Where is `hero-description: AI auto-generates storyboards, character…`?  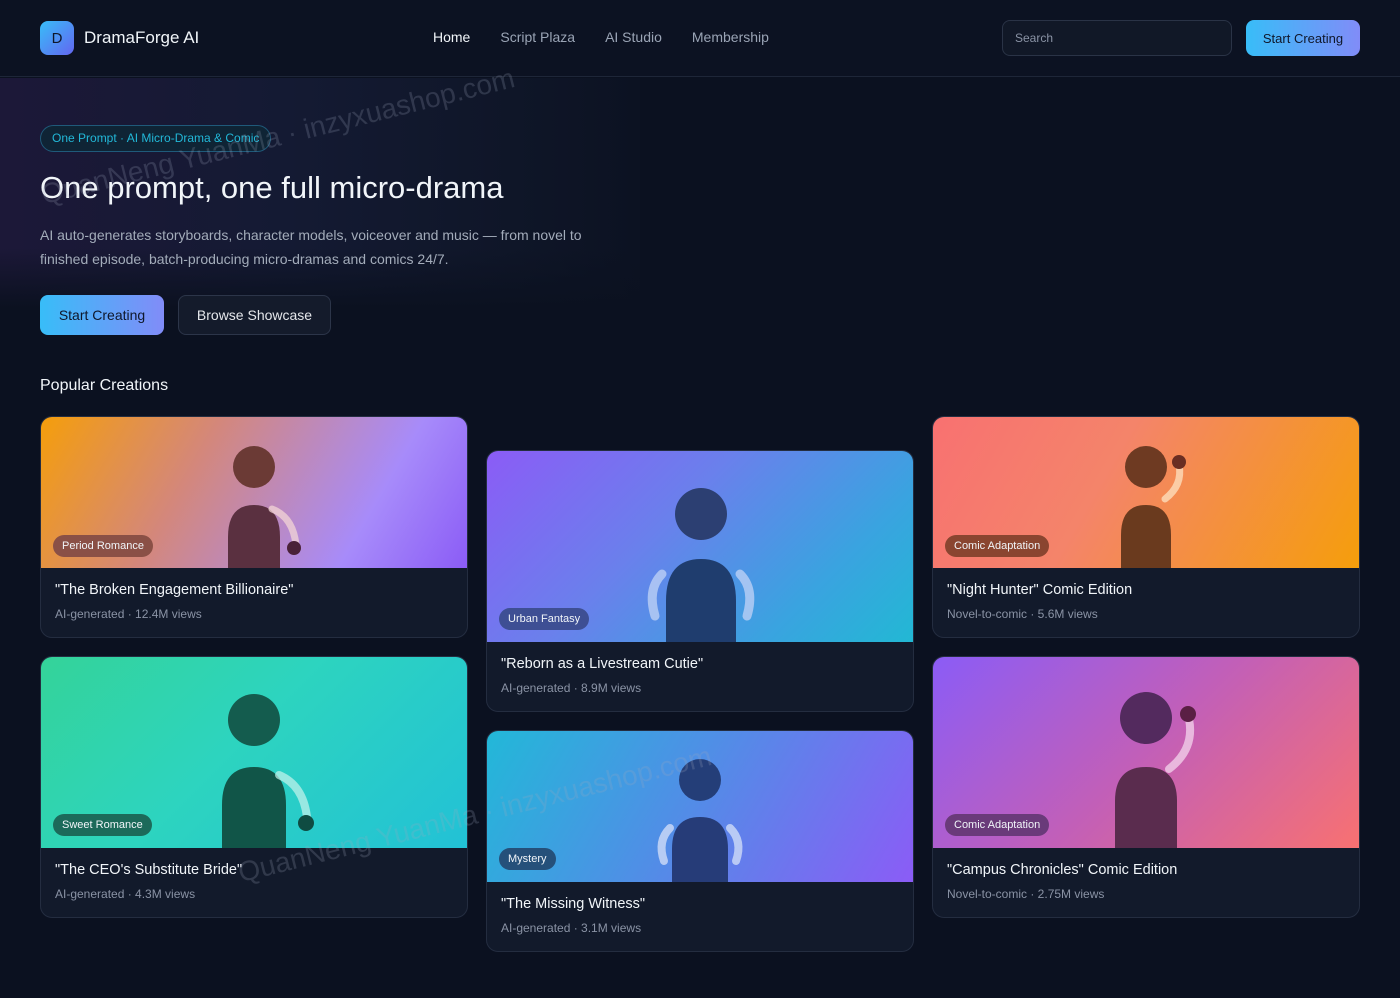
hero-description: AI auto-generates storyboards, character… is located at coordinates (311, 247).